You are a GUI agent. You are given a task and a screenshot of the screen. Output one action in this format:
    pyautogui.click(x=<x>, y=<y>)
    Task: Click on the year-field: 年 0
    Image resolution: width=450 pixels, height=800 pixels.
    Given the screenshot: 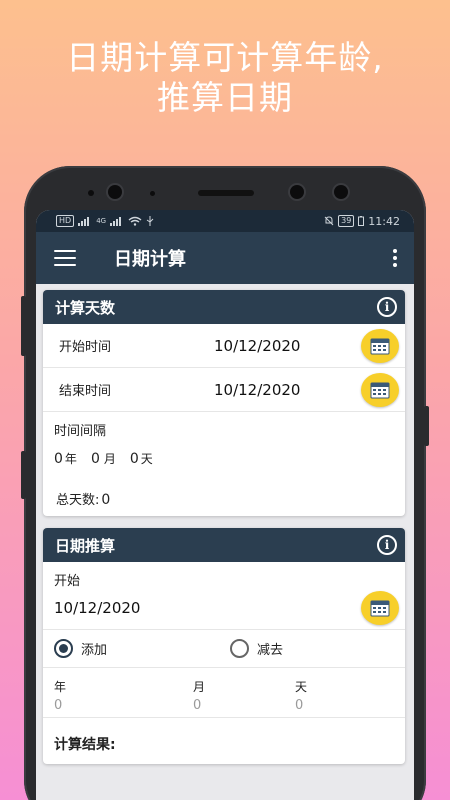 What is the action you would take?
    pyautogui.click(x=60, y=695)
    